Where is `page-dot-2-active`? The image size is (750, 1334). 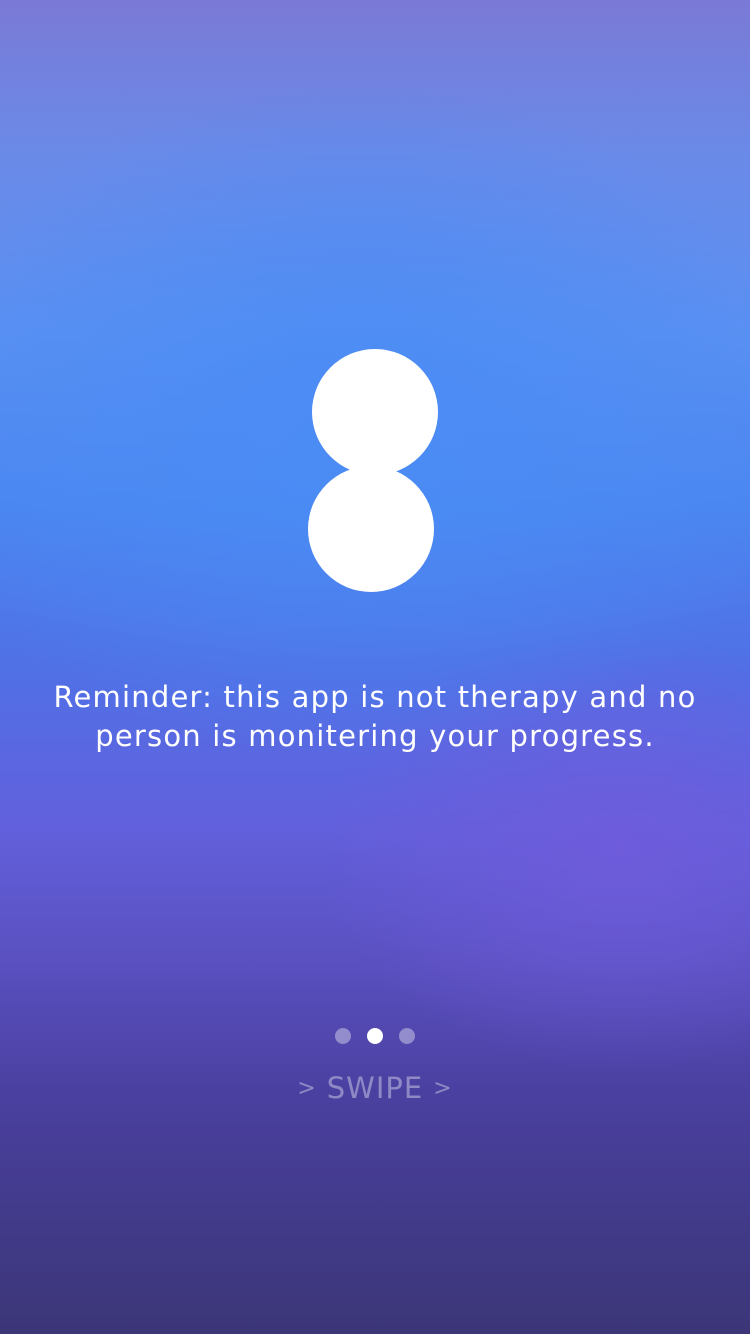 page-dot-2-active is located at coordinates (375, 1036).